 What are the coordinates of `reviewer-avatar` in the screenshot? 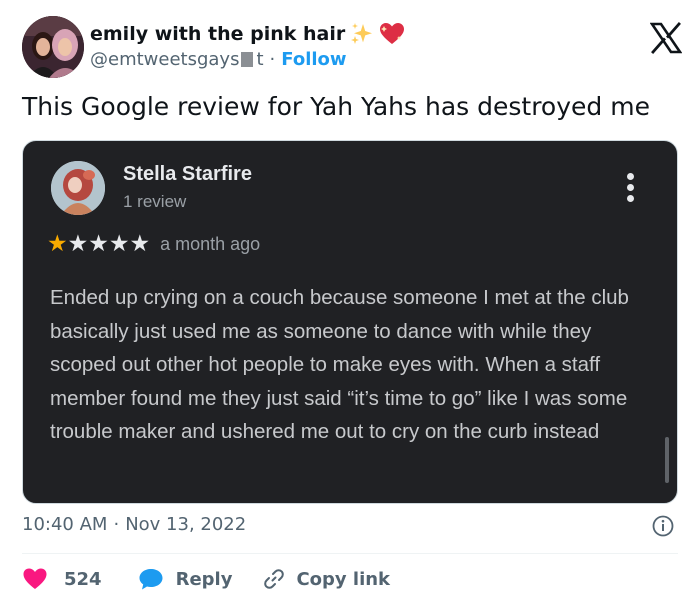 It's located at (78, 188).